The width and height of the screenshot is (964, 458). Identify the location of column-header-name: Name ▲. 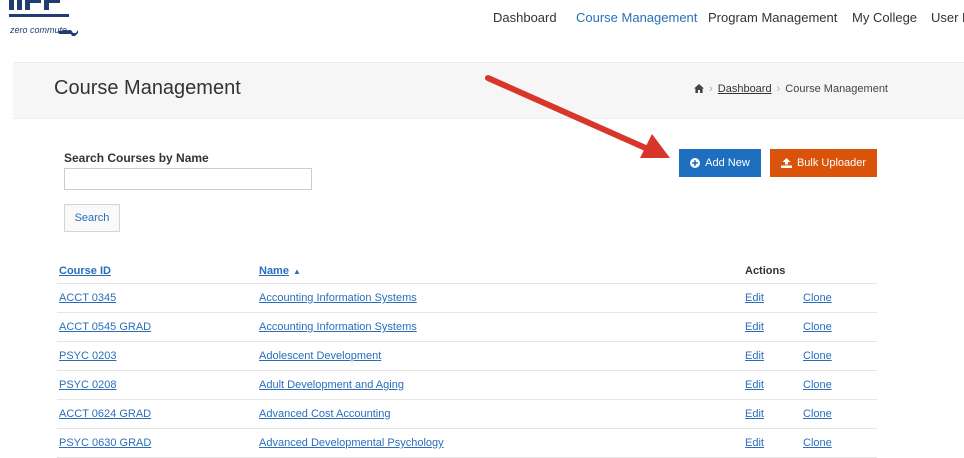
(500, 271).